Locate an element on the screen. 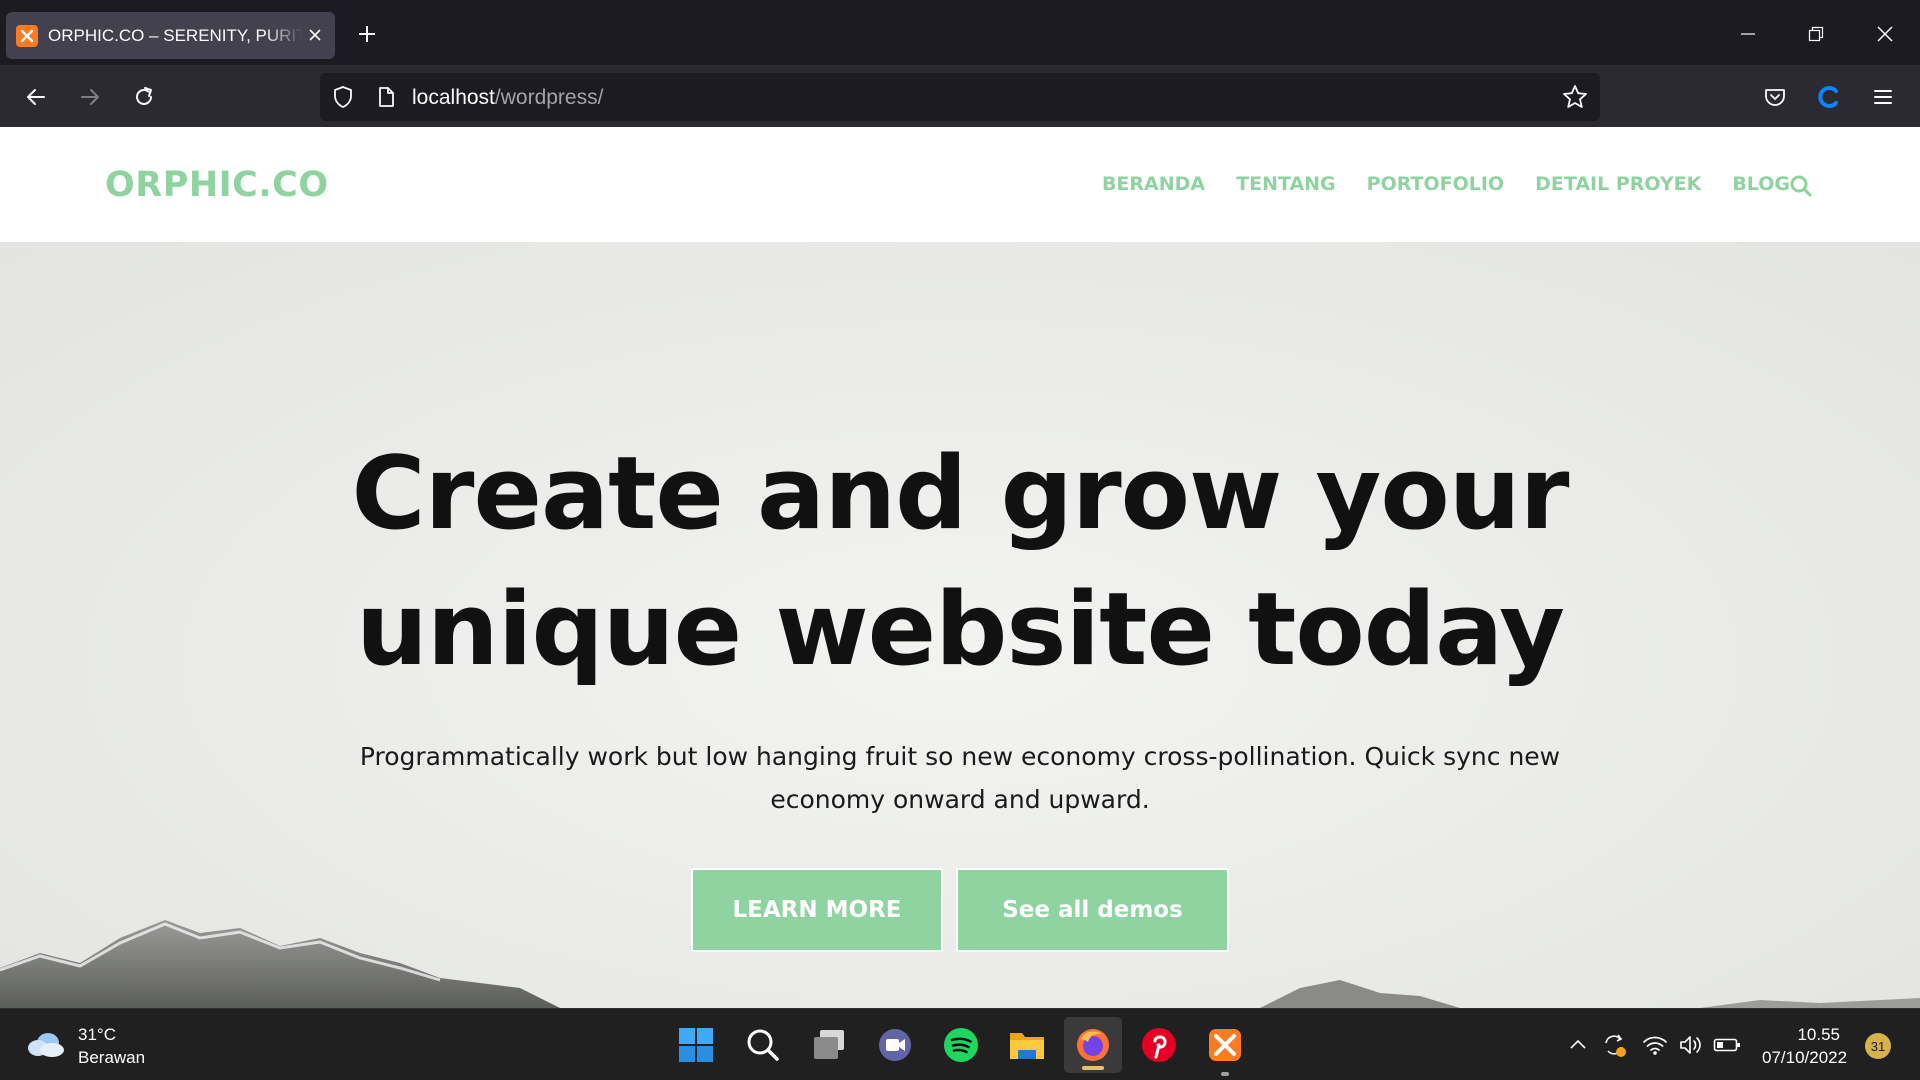  cloud-icon is located at coordinates (46, 1046).